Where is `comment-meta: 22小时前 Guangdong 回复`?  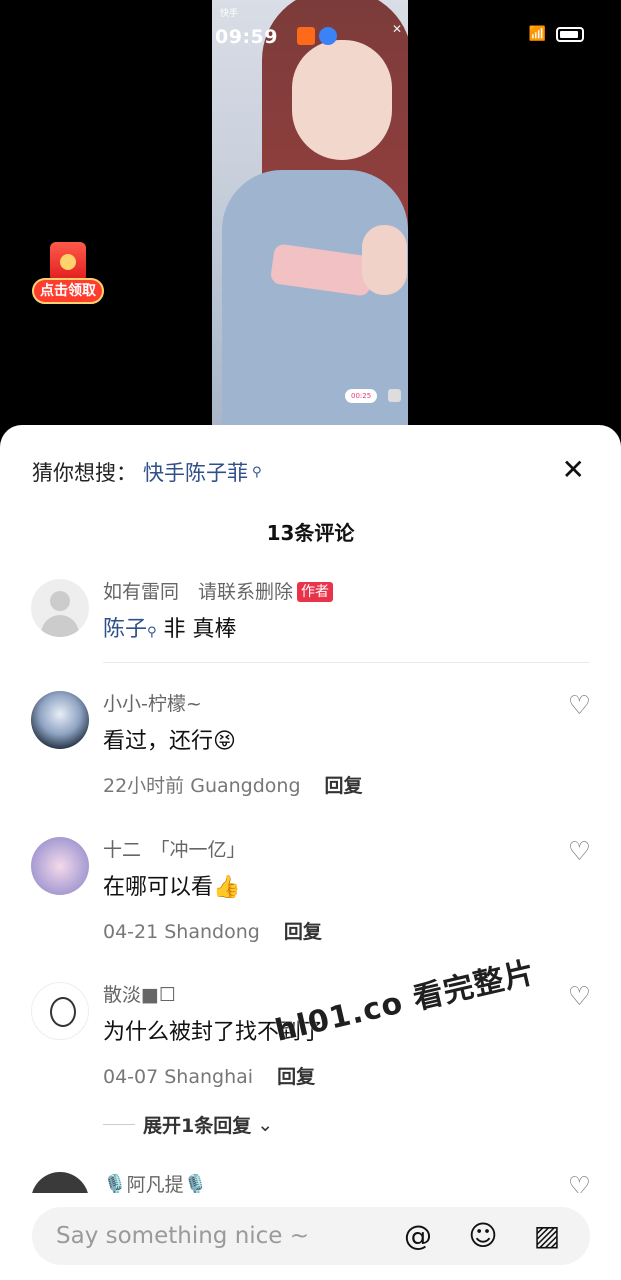 comment-meta: 22小时前 Guangdong 回复 is located at coordinates (233, 786).